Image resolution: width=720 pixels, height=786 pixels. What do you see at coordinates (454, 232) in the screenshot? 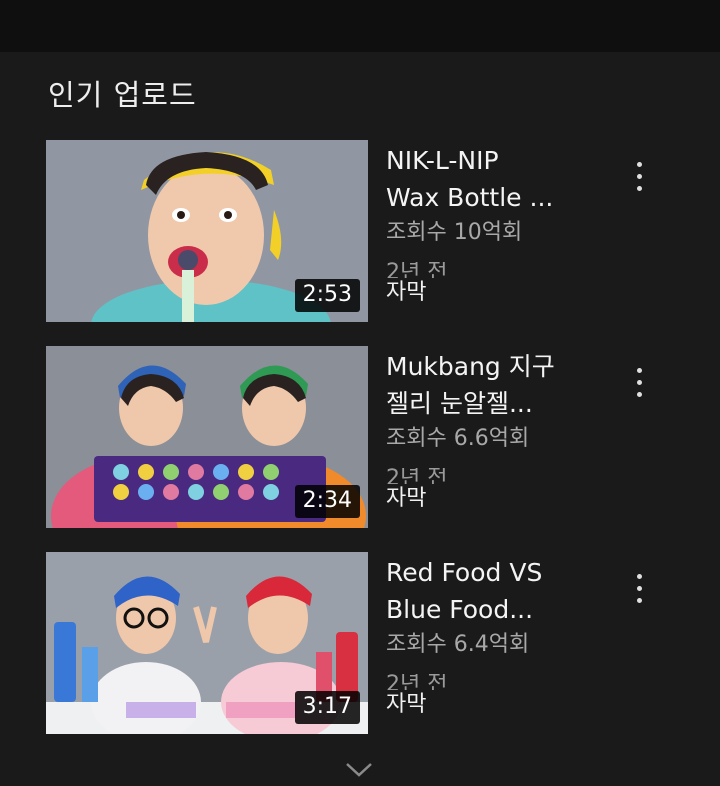
I see `view-count: 조회수 10억회` at bounding box center [454, 232].